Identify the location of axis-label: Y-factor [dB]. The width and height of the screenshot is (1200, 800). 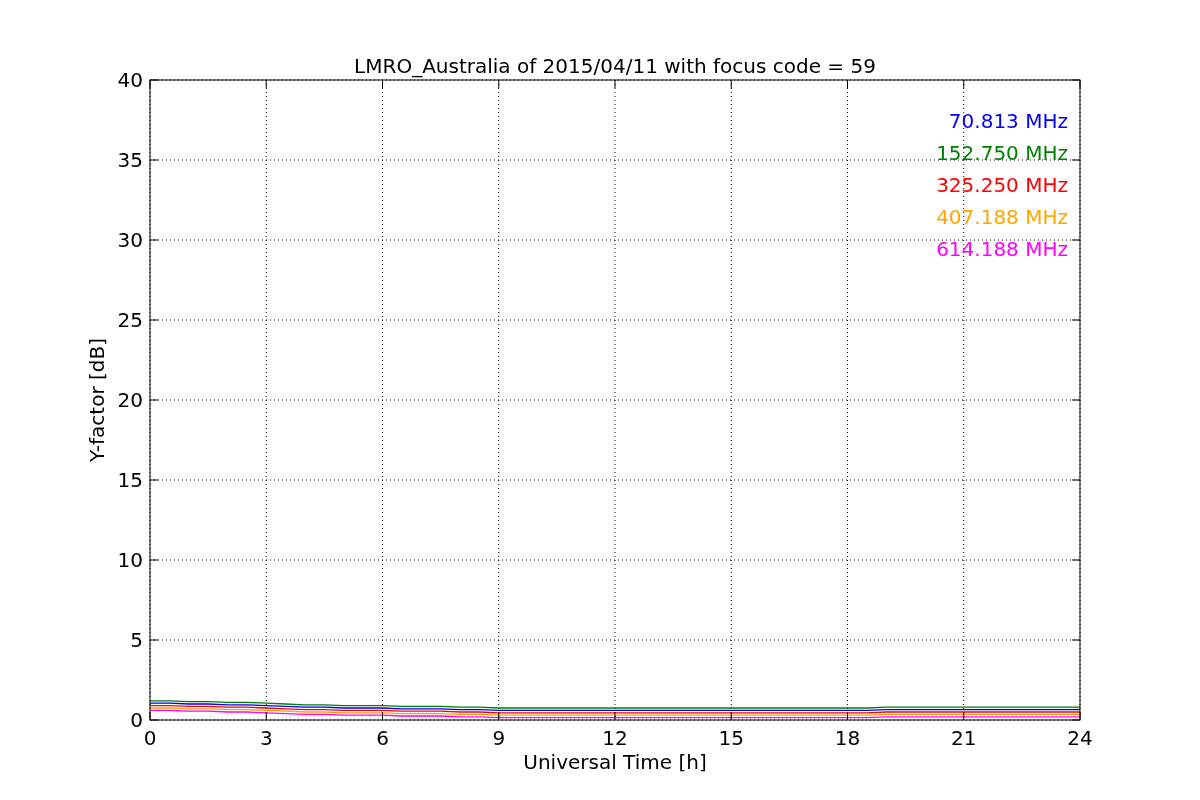
(97, 400).